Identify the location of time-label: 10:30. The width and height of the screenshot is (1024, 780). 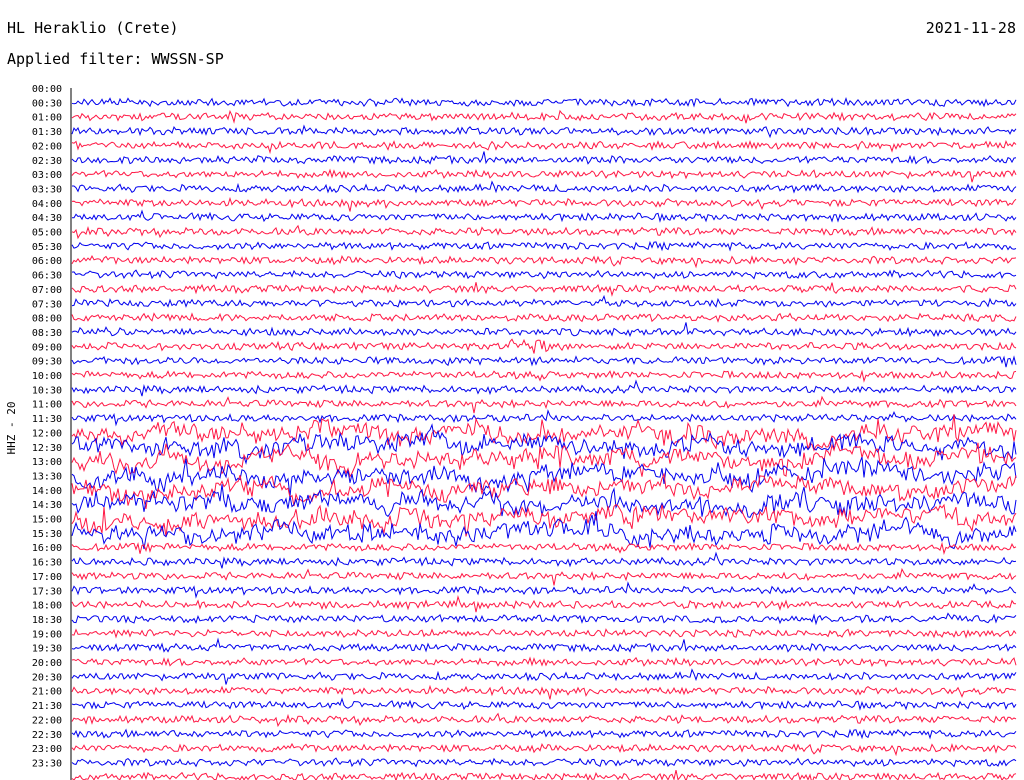
(47, 390).